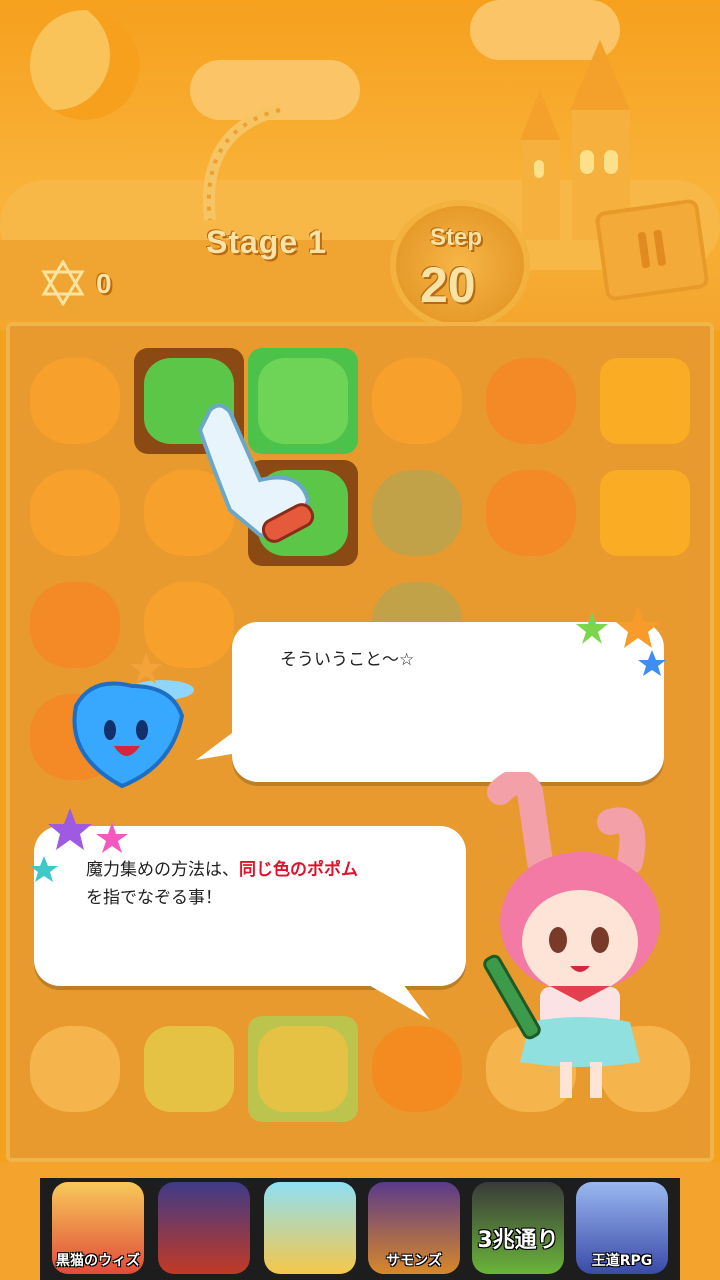 The image size is (720, 1280). What do you see at coordinates (266, 242) in the screenshot?
I see `stage-label: Stage 1` at bounding box center [266, 242].